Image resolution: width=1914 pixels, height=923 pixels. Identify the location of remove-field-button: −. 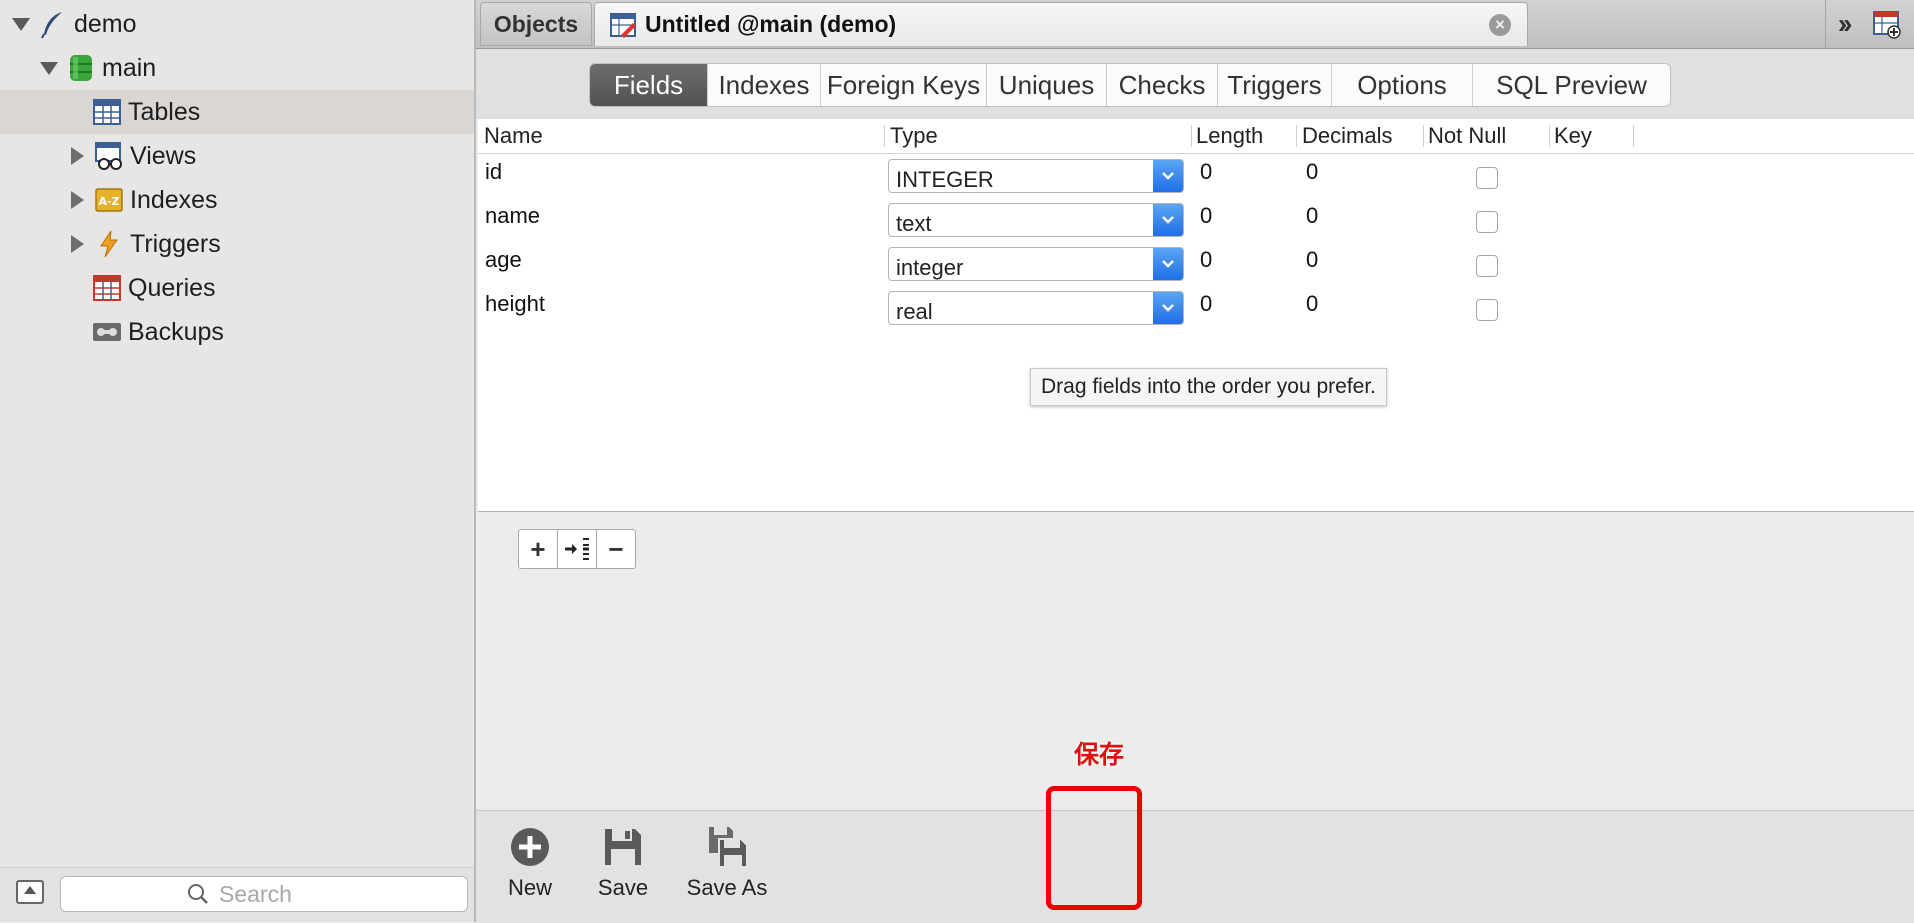
(615, 549).